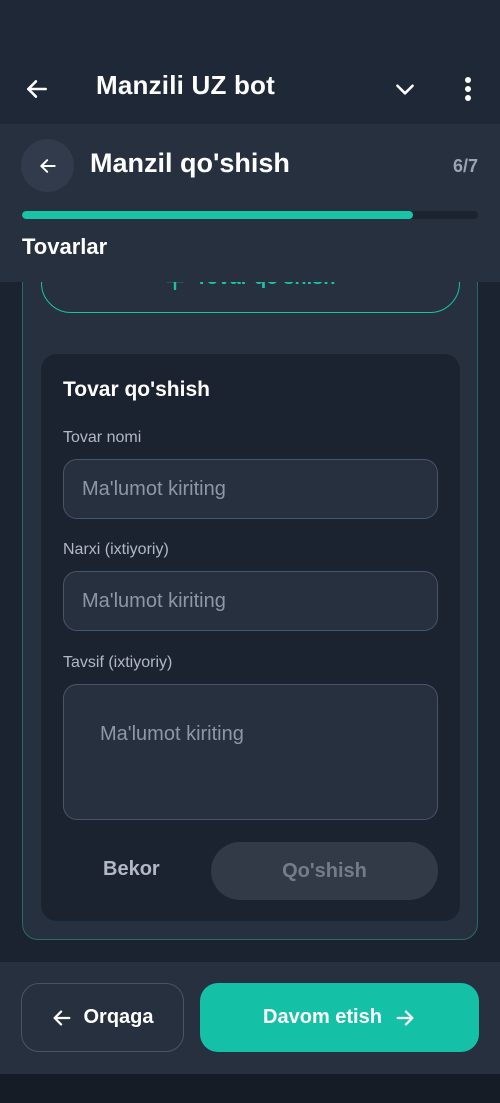  I want to click on add-product-label: Tovar qo'shish, so click(266, 286).